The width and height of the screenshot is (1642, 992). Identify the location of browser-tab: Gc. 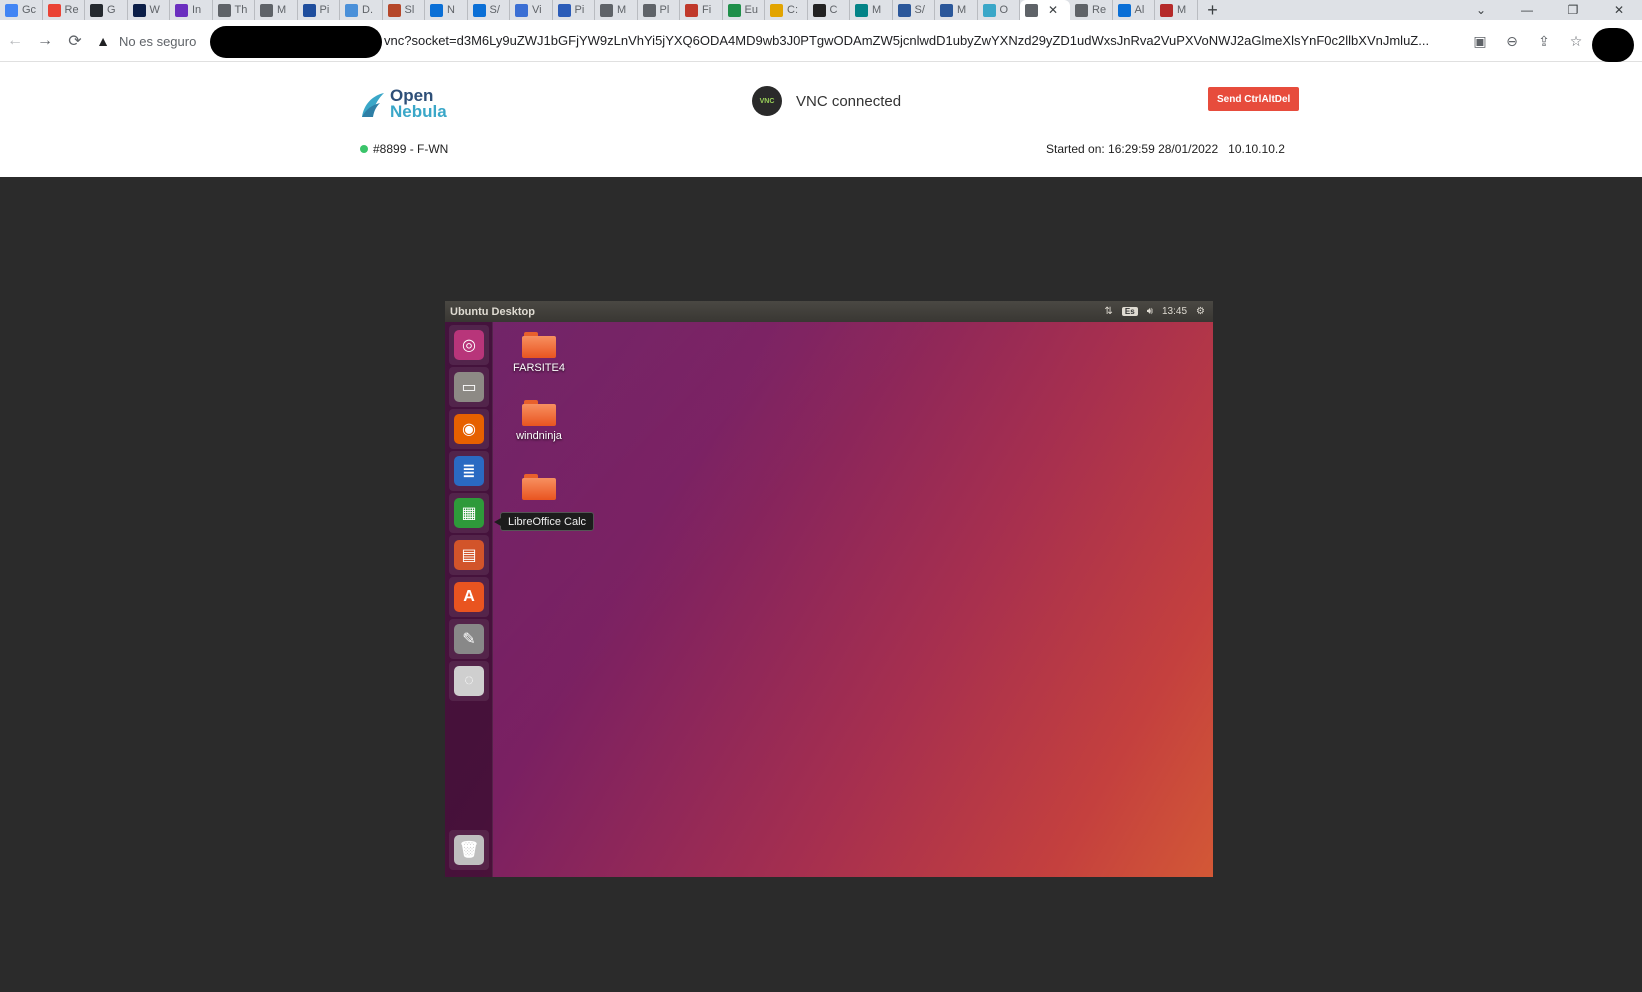
(21, 10).